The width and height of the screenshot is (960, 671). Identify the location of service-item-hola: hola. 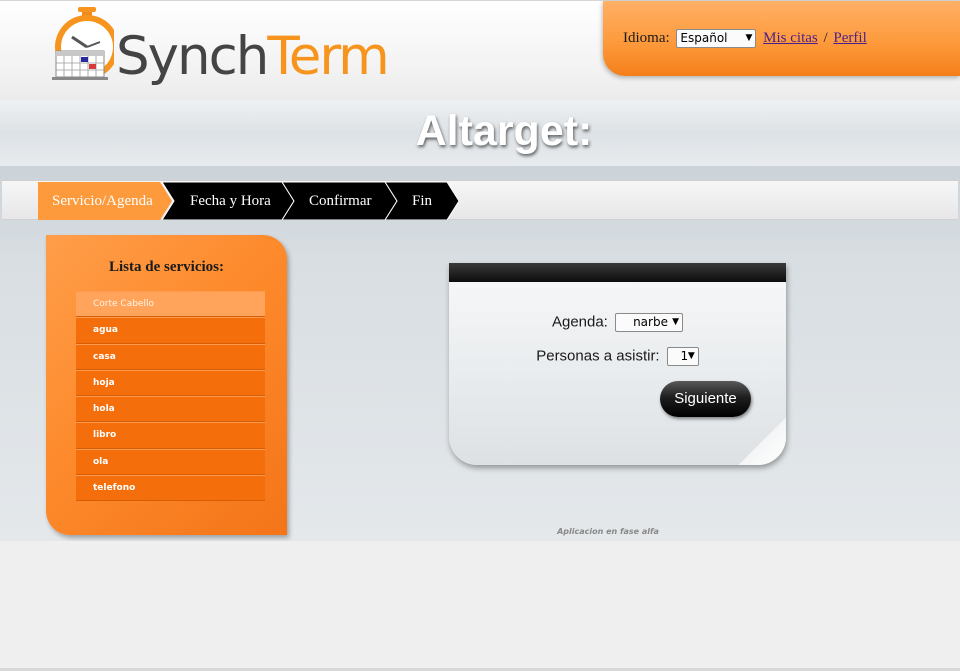
(170, 409).